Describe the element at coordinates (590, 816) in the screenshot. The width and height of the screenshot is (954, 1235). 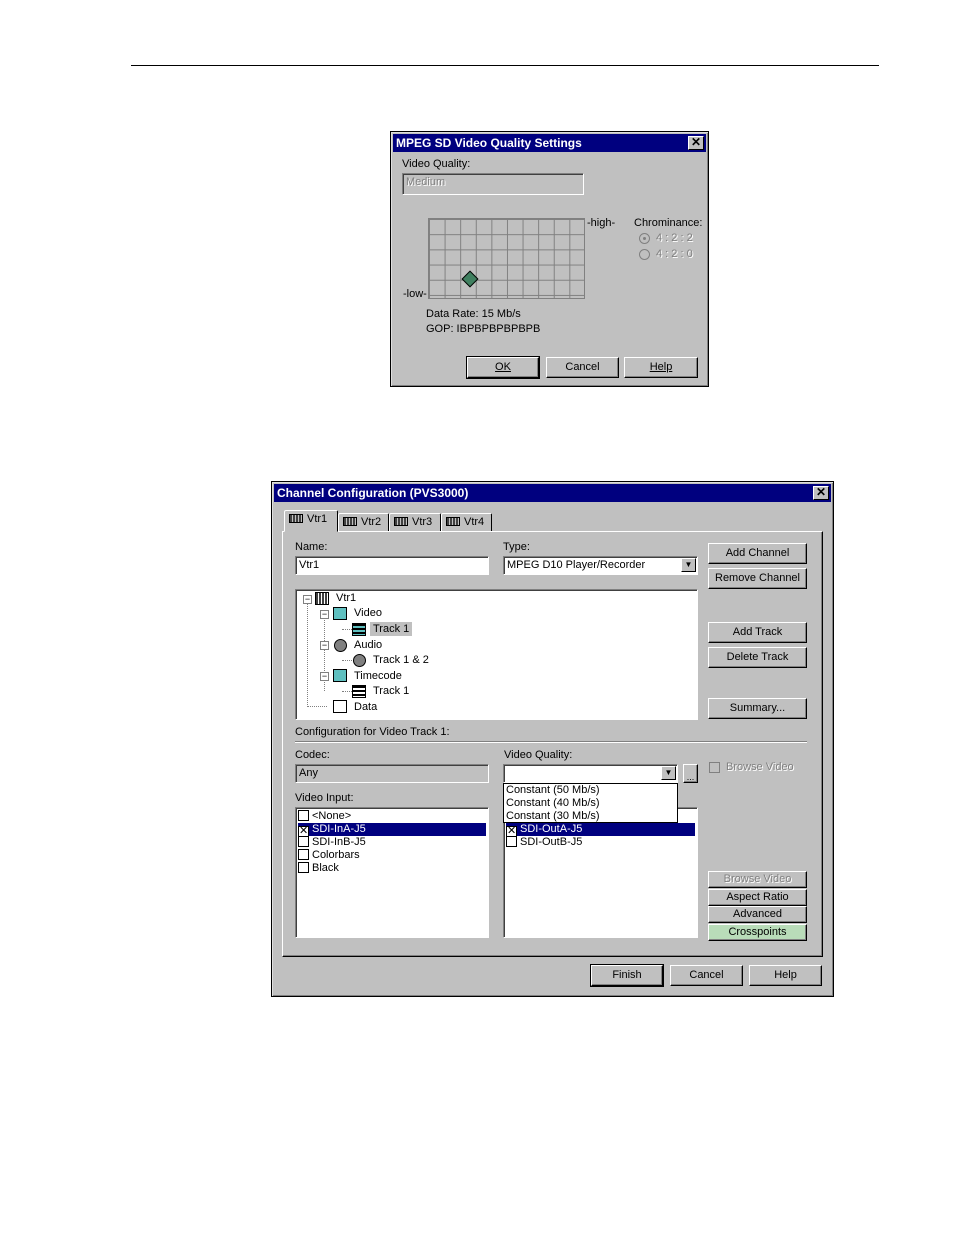
I see `quality-option: Constant (30 Mb/s)` at that location.